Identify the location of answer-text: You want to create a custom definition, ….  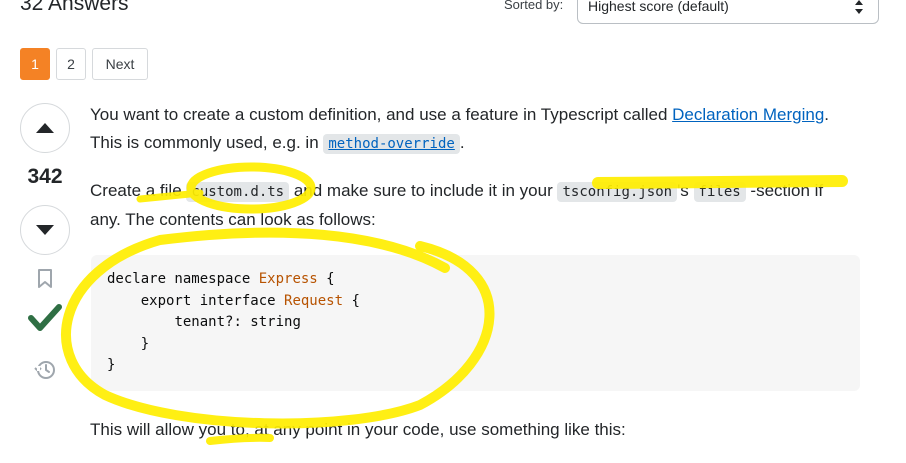
(381, 114).